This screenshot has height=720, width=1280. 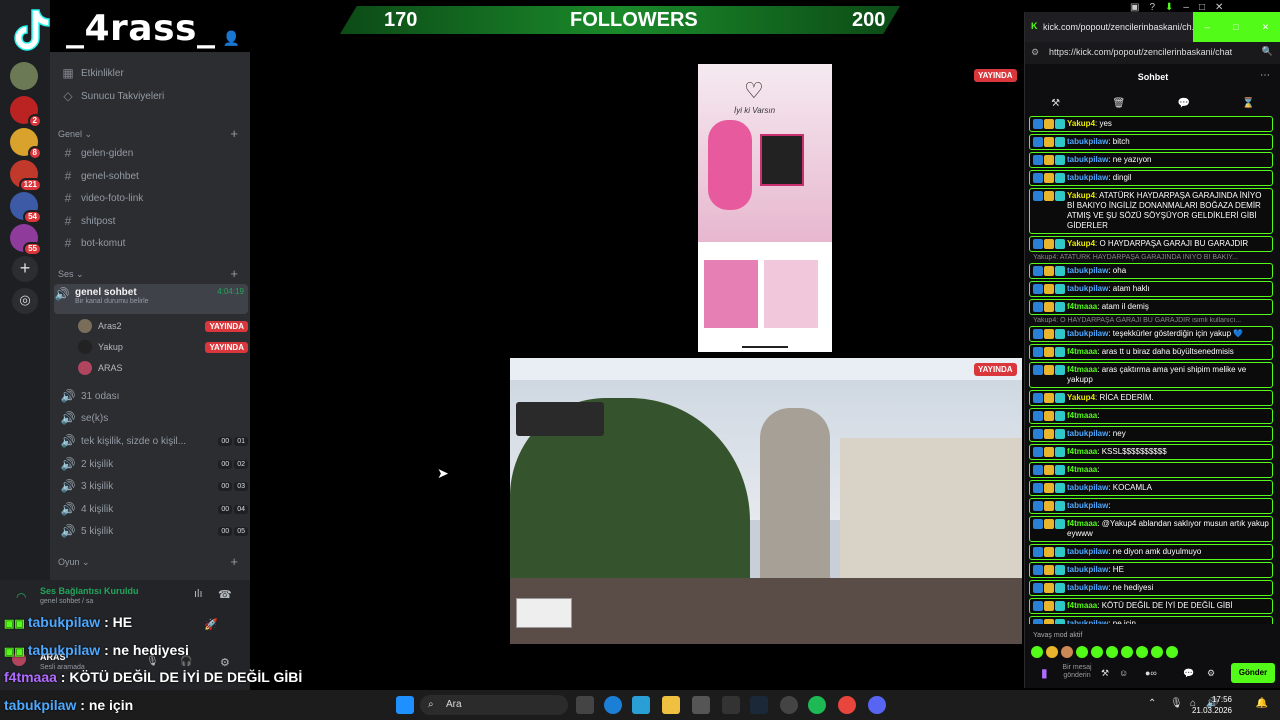 I want to click on voice-channel: 🔊 5 kişilik 00 05, so click(x=154, y=531).